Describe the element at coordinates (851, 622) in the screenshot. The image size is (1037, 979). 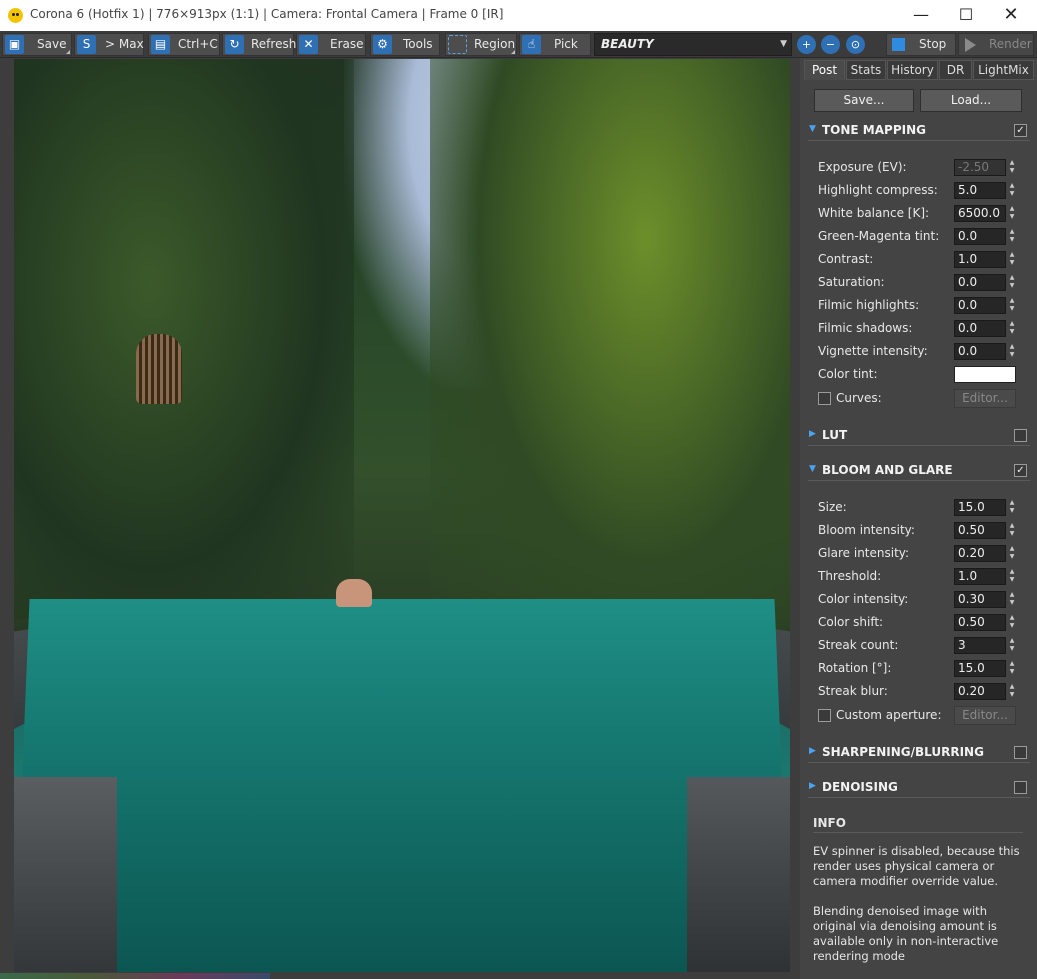
I see `bloom-glare-label: Color shift:` at that location.